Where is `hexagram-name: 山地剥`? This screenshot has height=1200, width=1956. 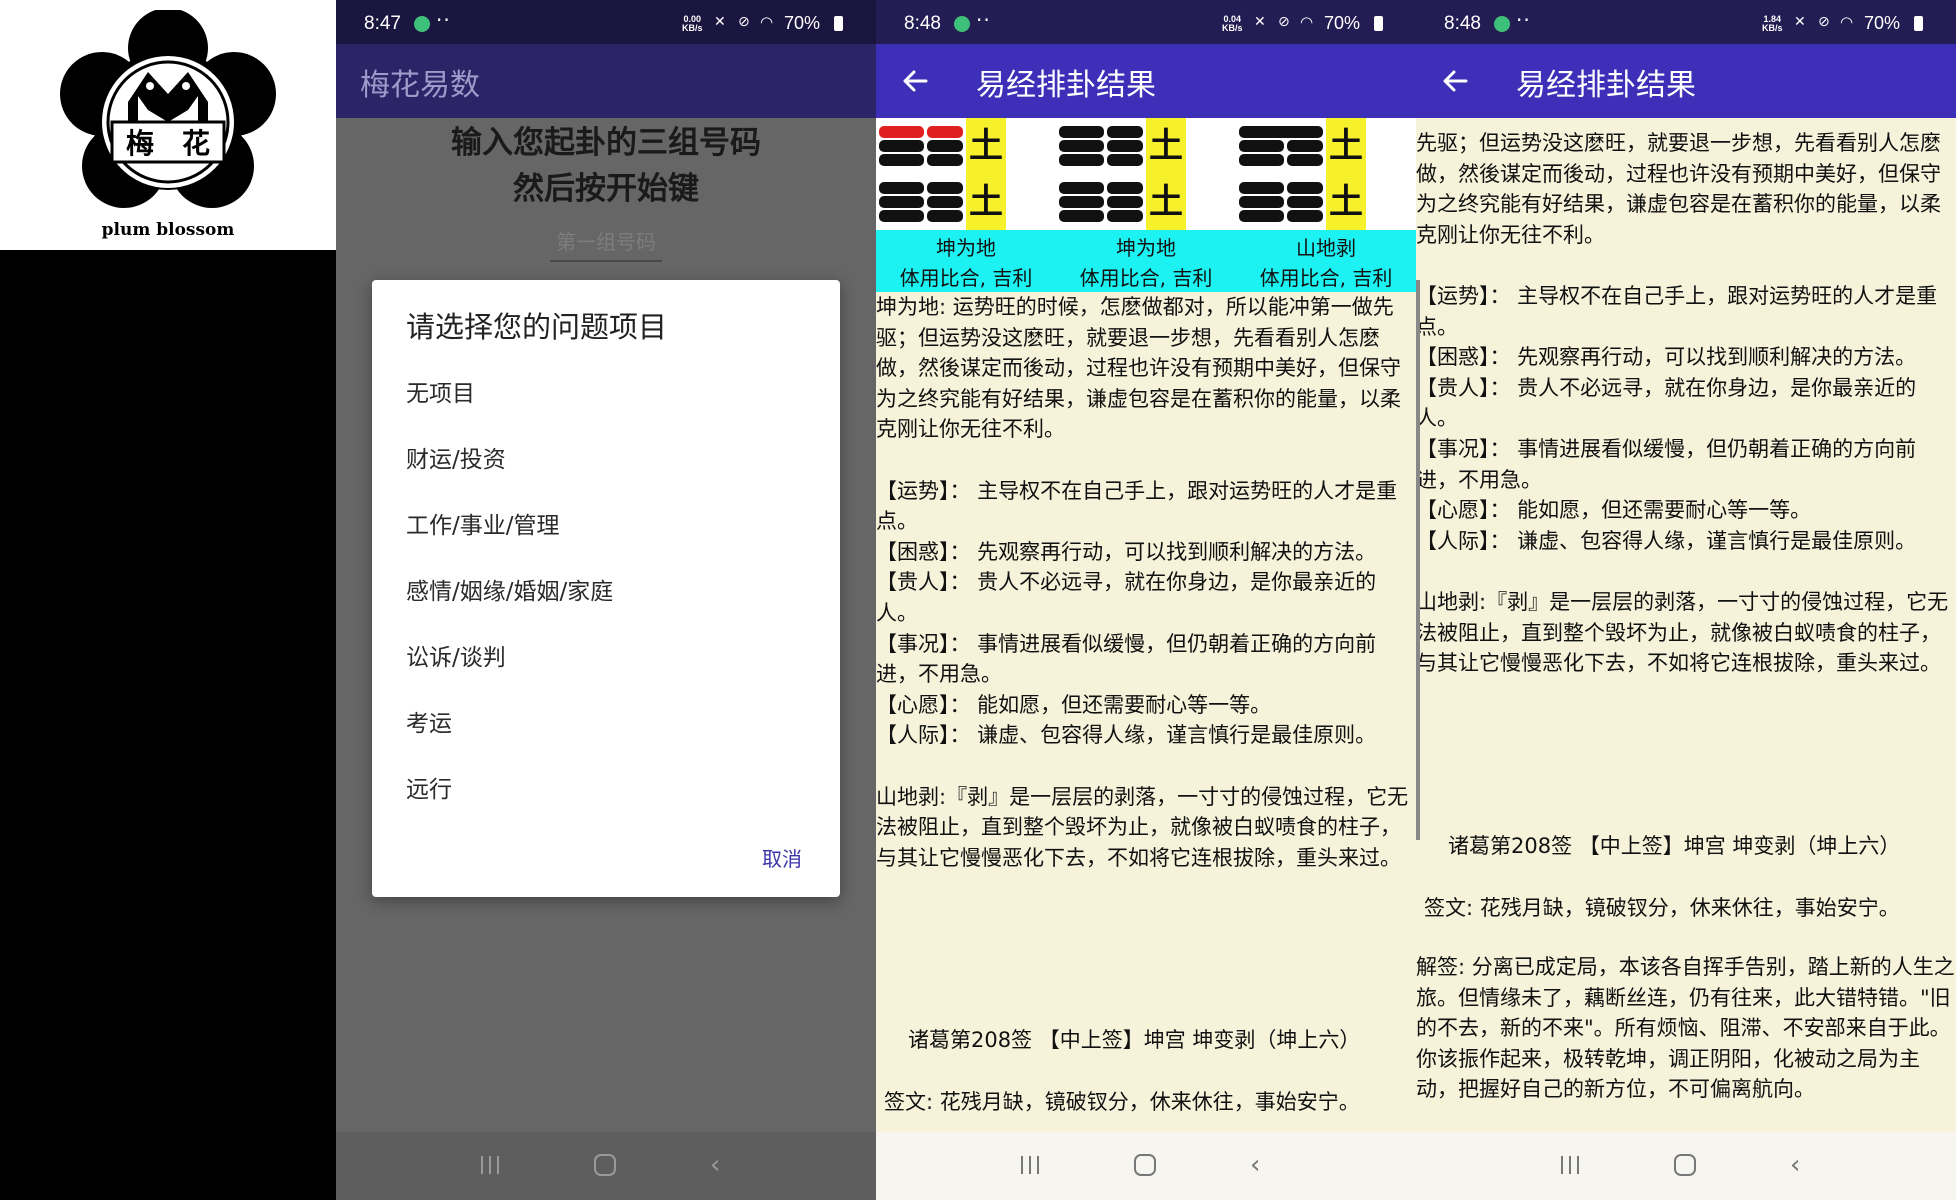 hexagram-name: 山地剥 is located at coordinates (1326, 248).